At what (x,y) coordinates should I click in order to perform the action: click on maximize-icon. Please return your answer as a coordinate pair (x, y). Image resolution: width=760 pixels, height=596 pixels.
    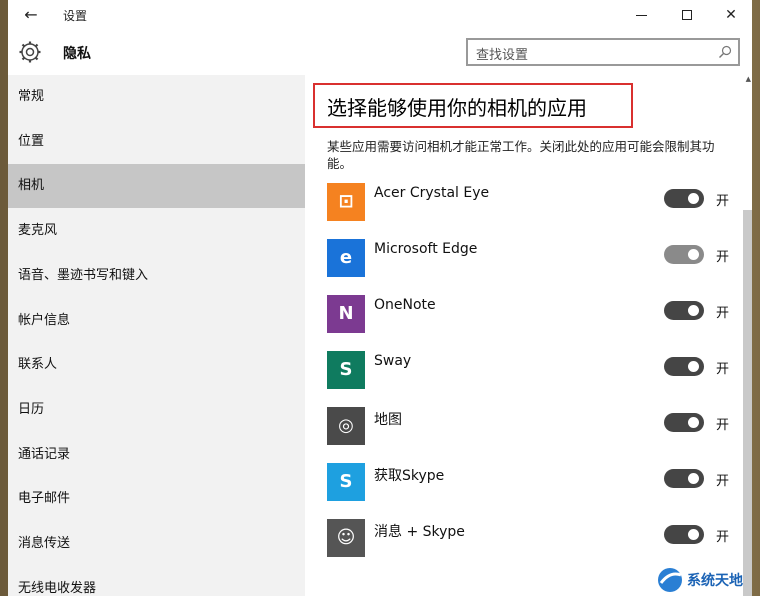
    Looking at the image, I should click on (687, 15).